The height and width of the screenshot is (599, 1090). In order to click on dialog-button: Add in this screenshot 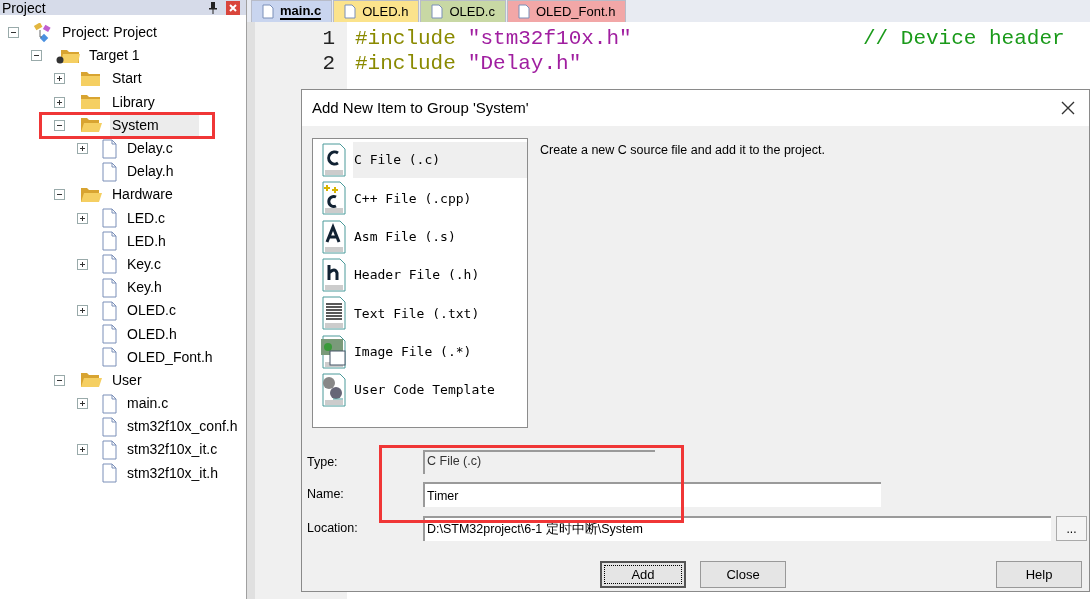, I will do `click(643, 574)`.